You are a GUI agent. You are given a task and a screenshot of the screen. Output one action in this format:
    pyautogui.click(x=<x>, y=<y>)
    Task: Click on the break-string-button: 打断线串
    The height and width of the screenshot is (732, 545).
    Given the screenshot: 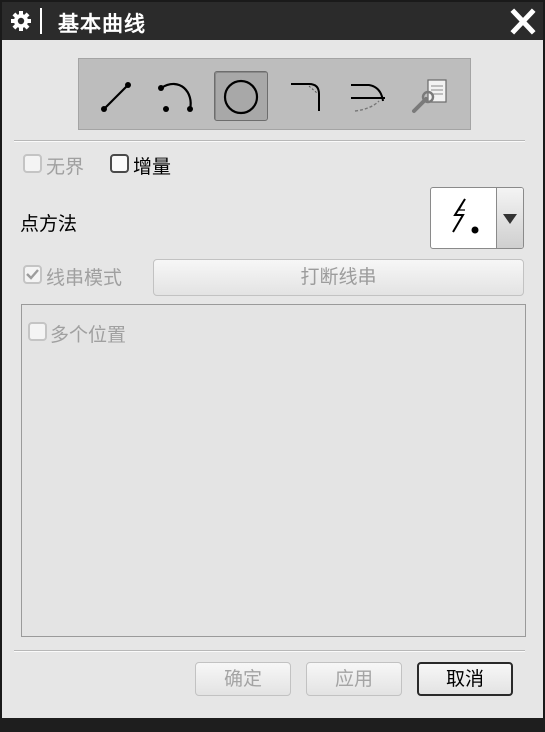 What is the action you would take?
    pyautogui.click(x=338, y=277)
    